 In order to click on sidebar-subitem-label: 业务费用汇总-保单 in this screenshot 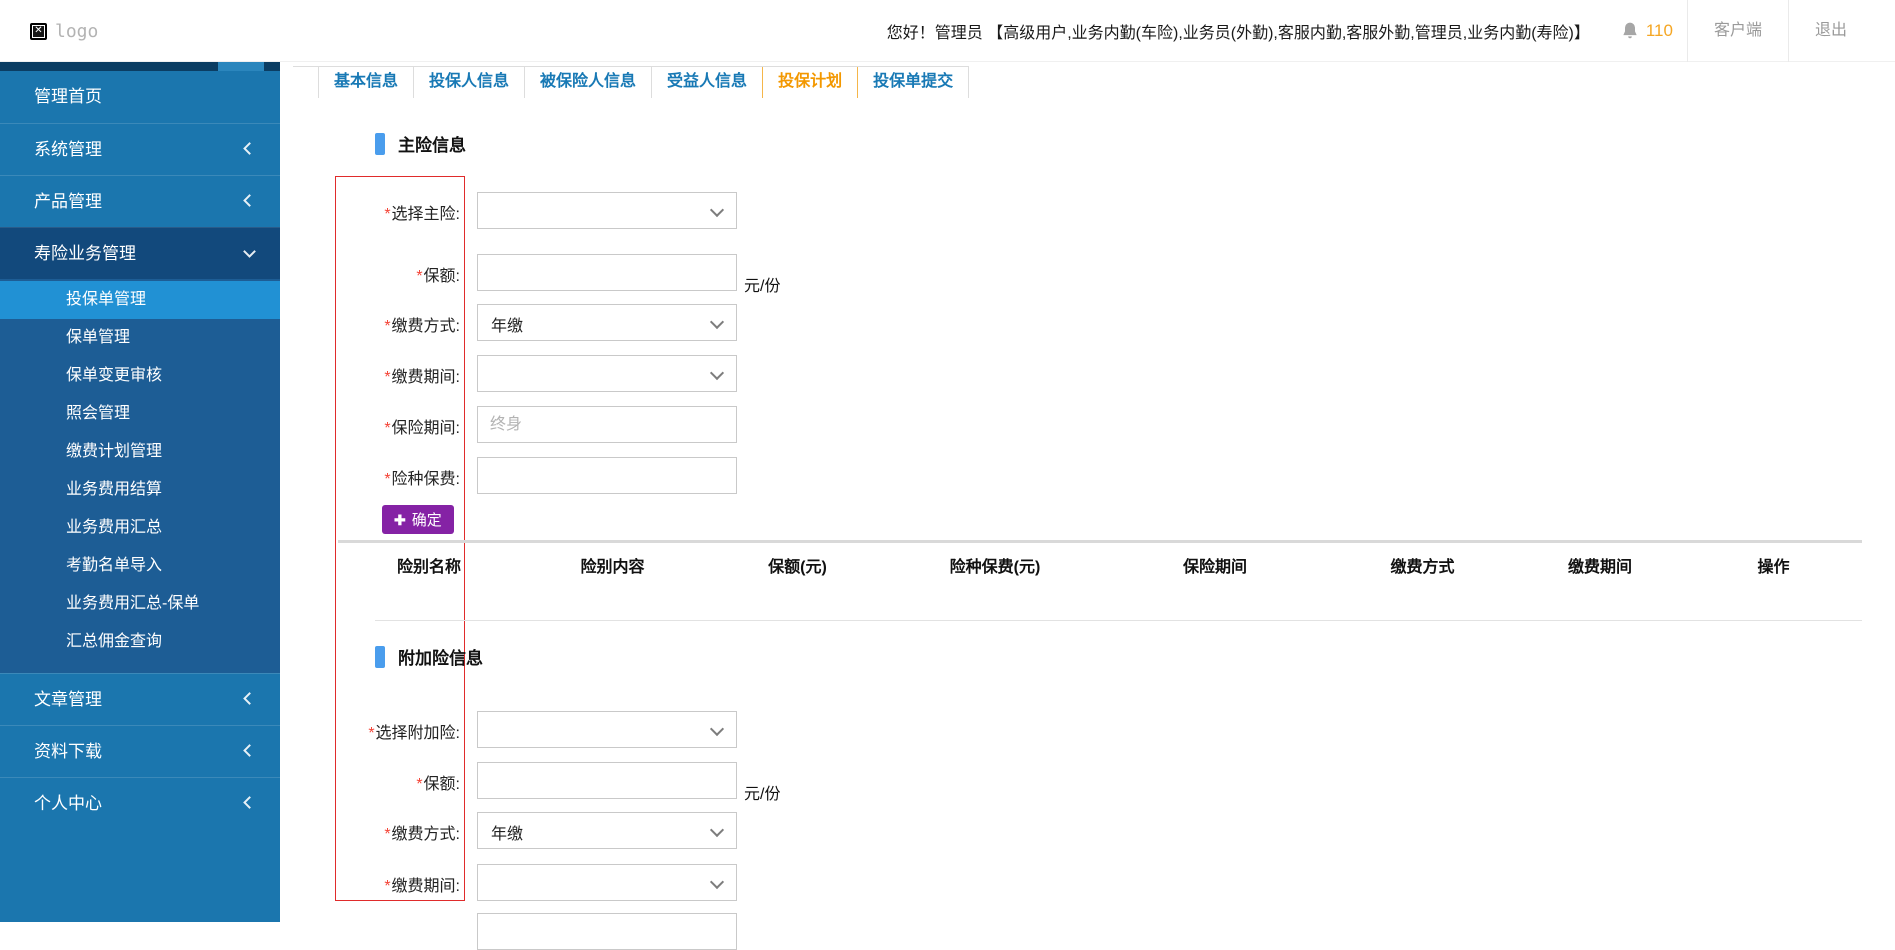, I will do `click(133, 603)`.